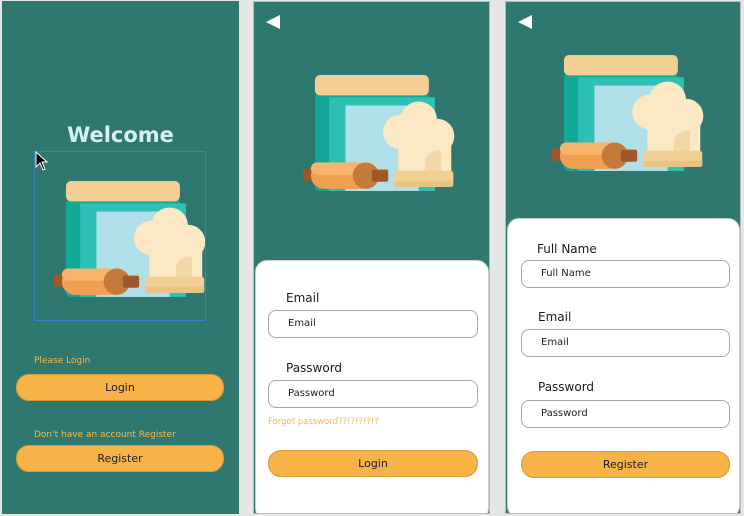 This screenshot has height=516, width=744. Describe the element at coordinates (105, 435) in the screenshot. I see `register-prompt: Don't have an account Register` at that location.